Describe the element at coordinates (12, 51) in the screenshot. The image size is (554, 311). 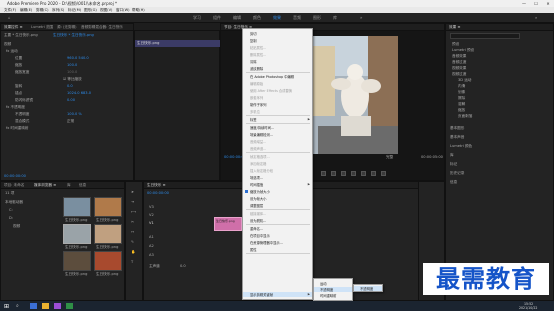
I see `param-row: fx 运动` at that location.